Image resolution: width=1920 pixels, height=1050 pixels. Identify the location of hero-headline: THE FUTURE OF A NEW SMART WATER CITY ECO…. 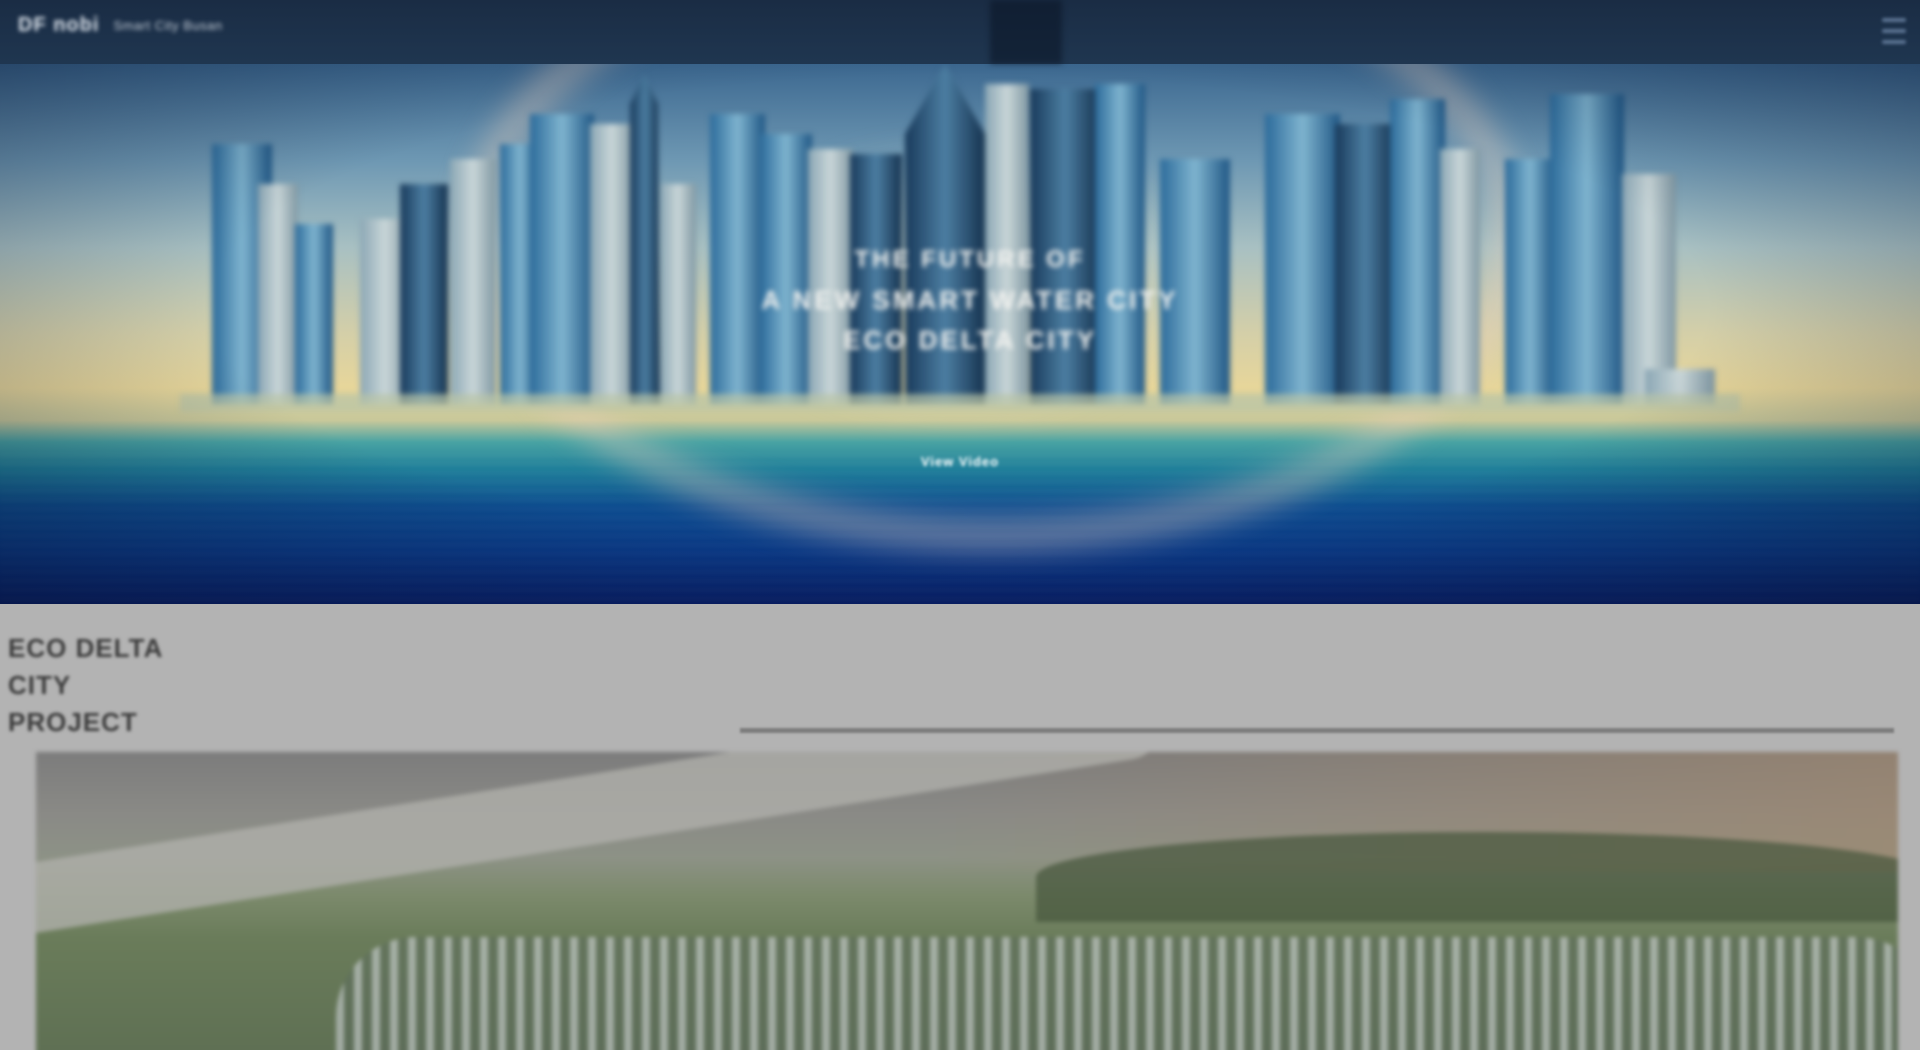
(970, 300).